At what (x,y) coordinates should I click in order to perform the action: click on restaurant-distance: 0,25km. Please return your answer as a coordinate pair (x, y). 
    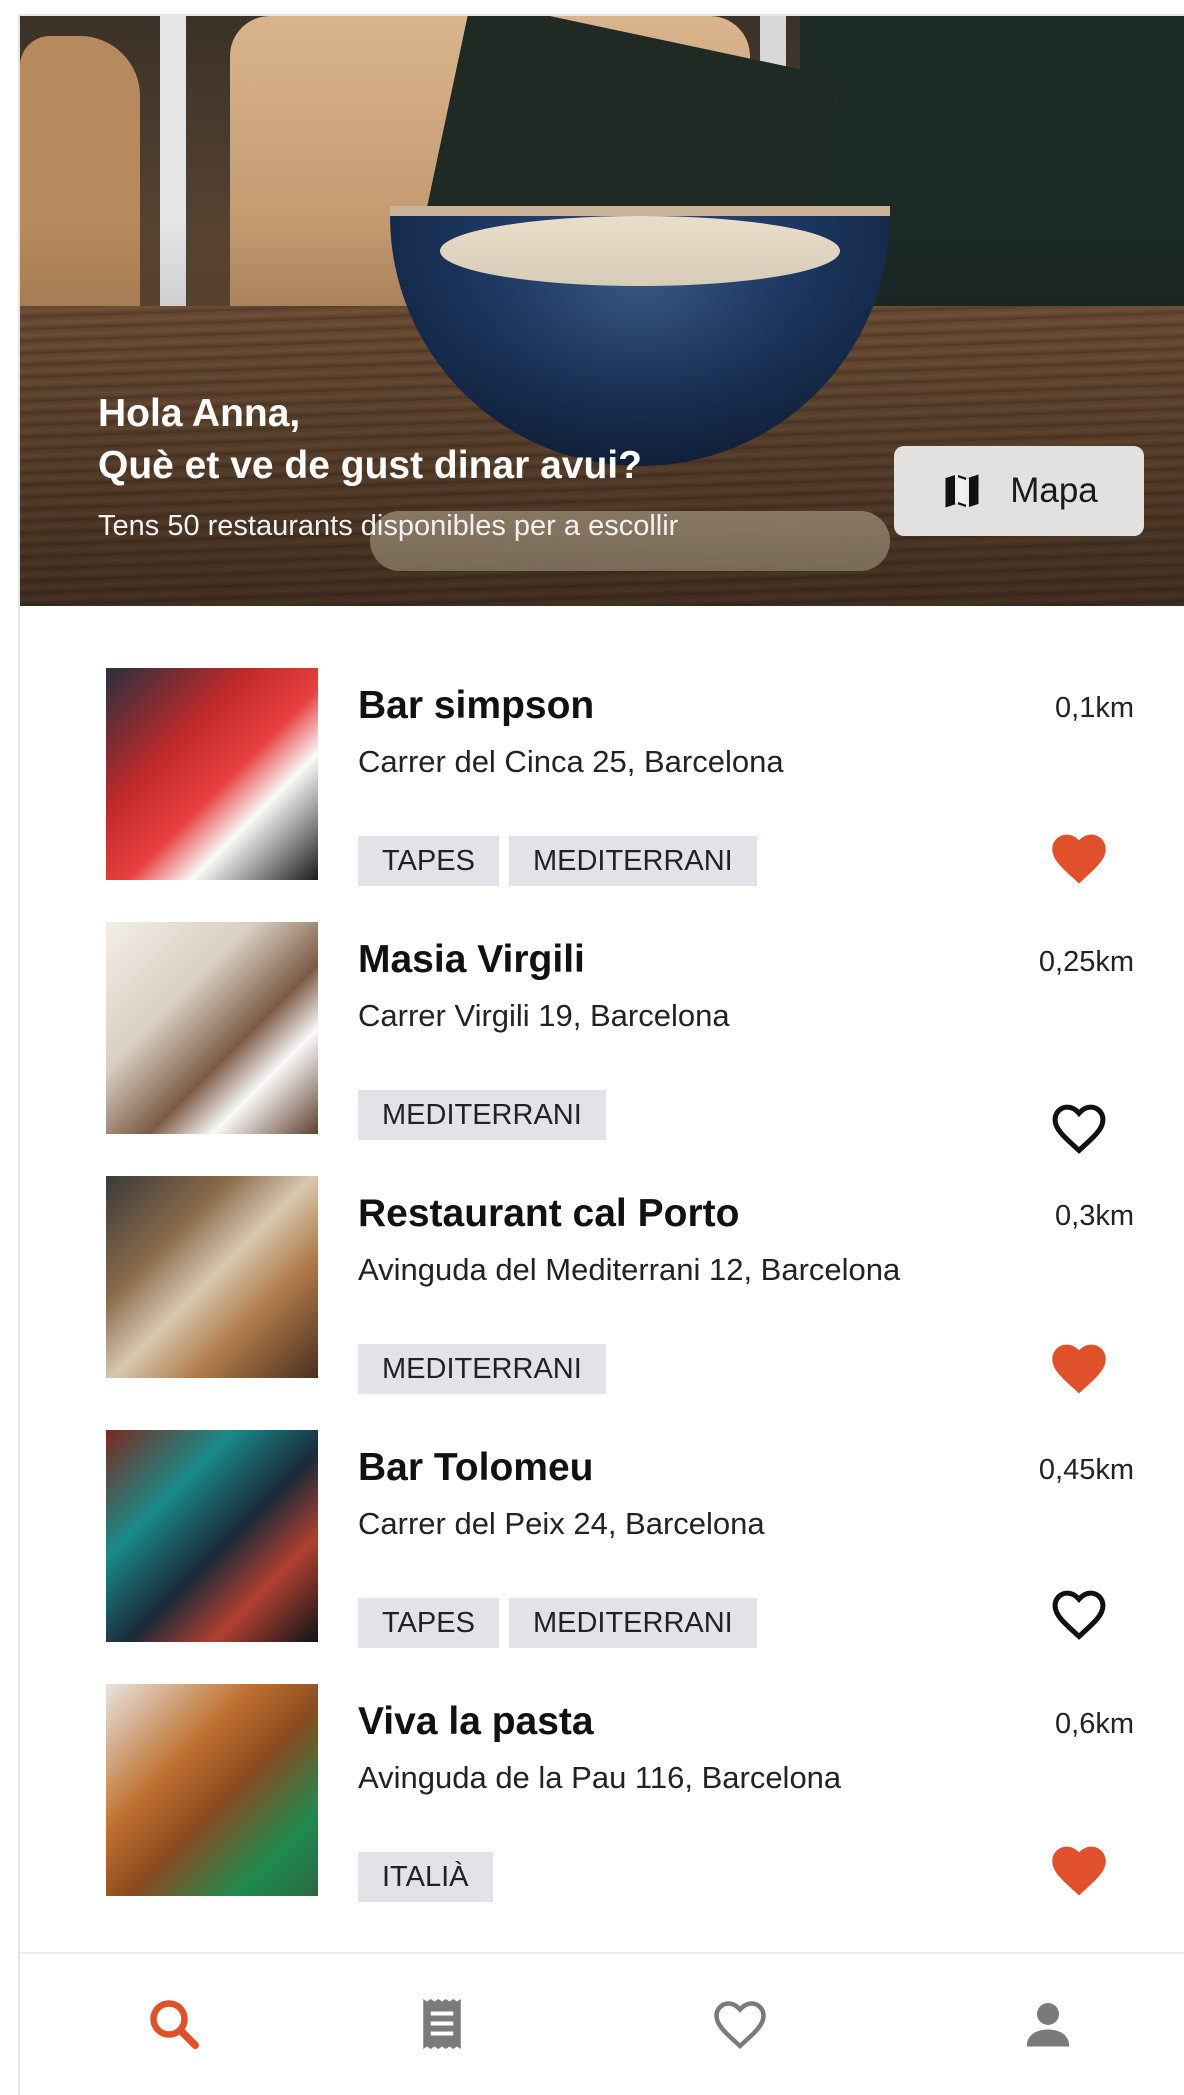
    Looking at the image, I should click on (1086, 962).